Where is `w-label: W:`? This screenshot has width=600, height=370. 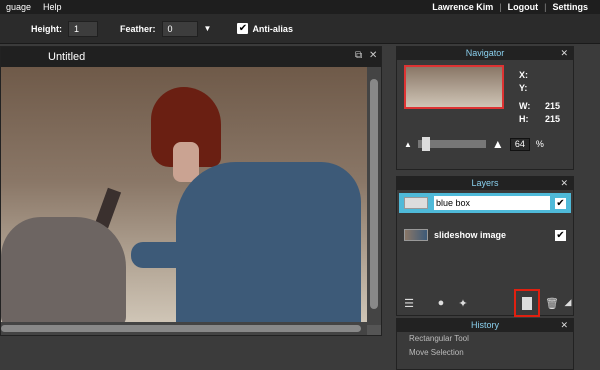
w-label: W: is located at coordinates (525, 106).